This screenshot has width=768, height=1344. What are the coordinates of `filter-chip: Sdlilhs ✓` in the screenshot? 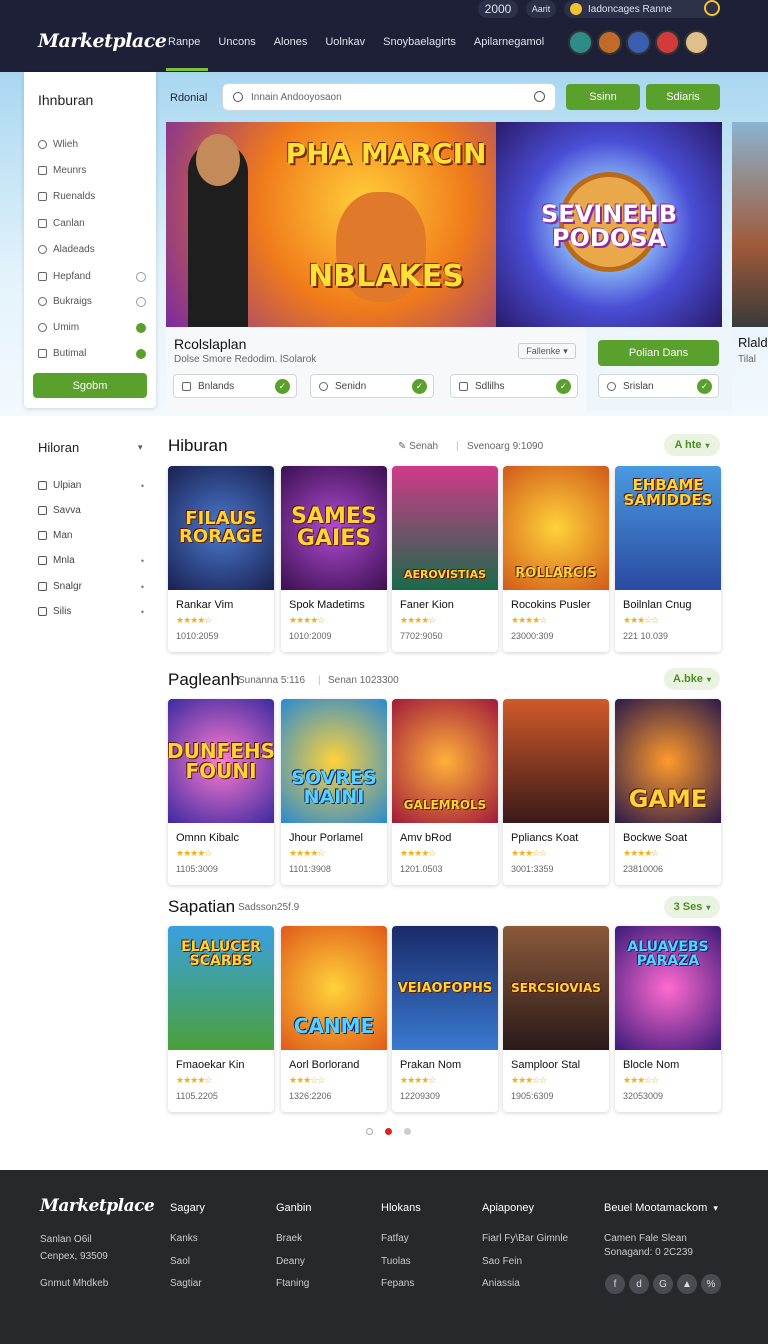 It's located at (514, 386).